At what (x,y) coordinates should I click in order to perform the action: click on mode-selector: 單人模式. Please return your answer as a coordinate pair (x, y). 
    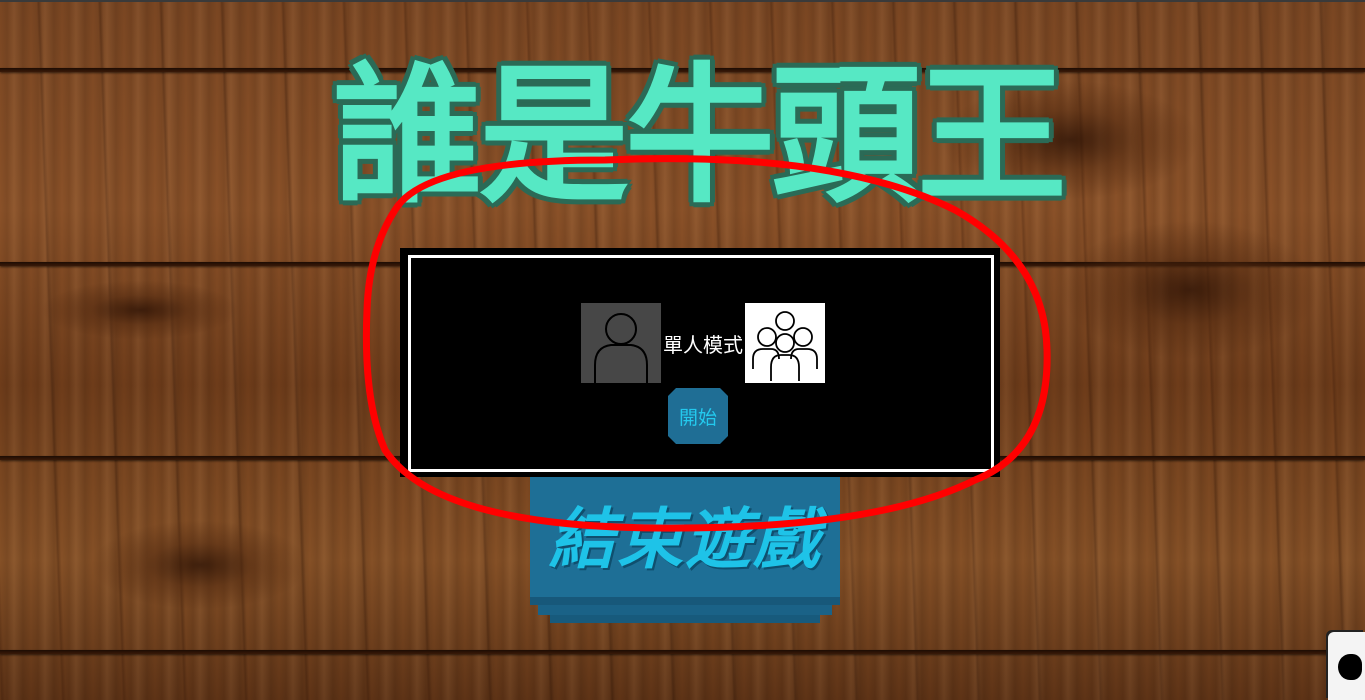
    Looking at the image, I should click on (703, 343).